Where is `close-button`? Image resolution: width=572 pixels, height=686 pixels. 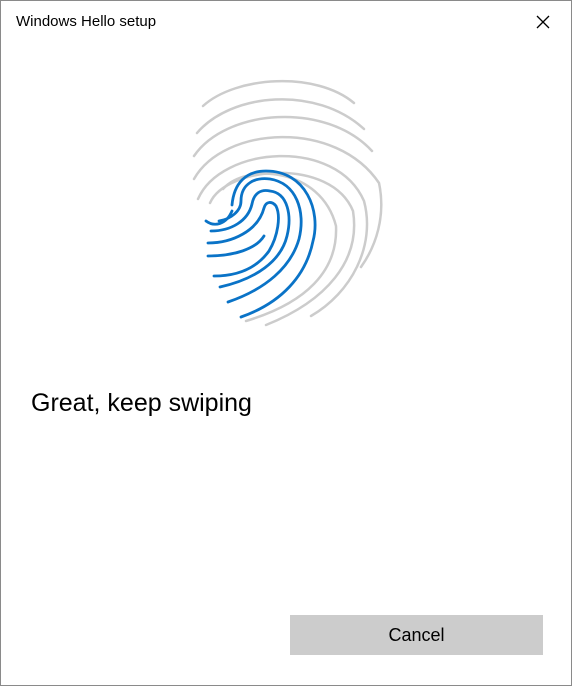
close-button is located at coordinates (543, 22).